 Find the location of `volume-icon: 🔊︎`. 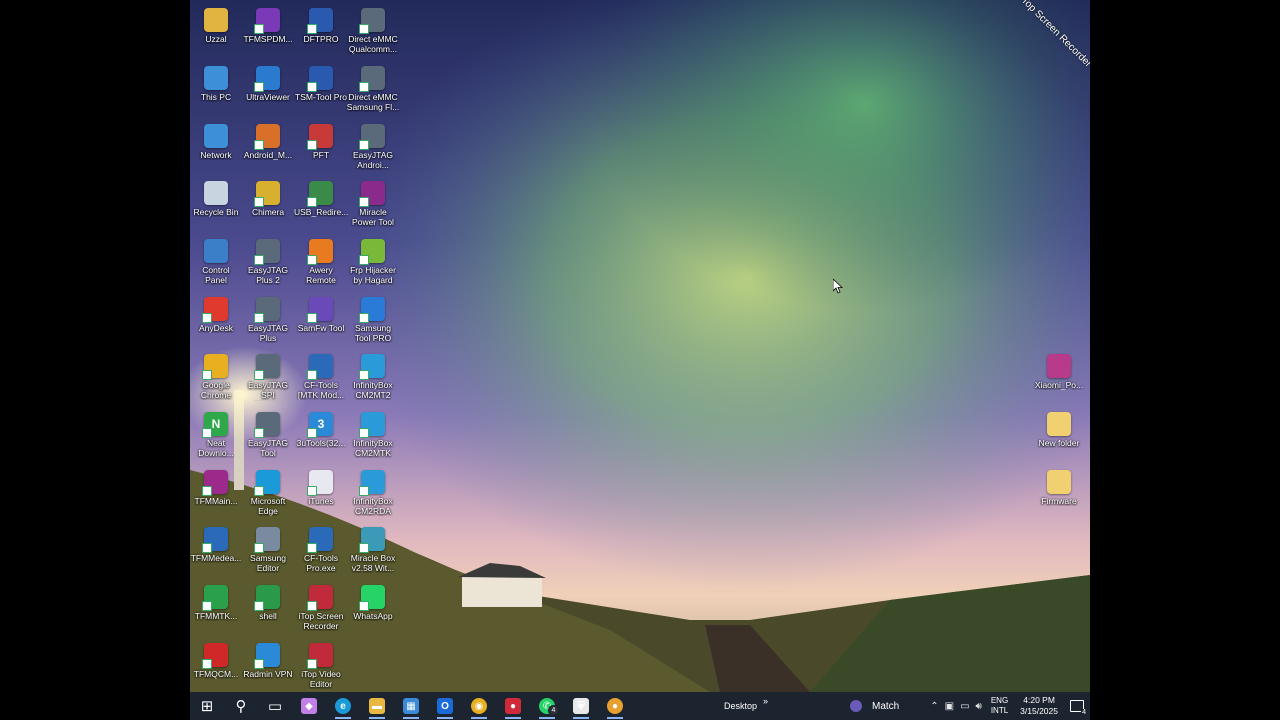

volume-icon: 🔊︎ is located at coordinates (979, 706).